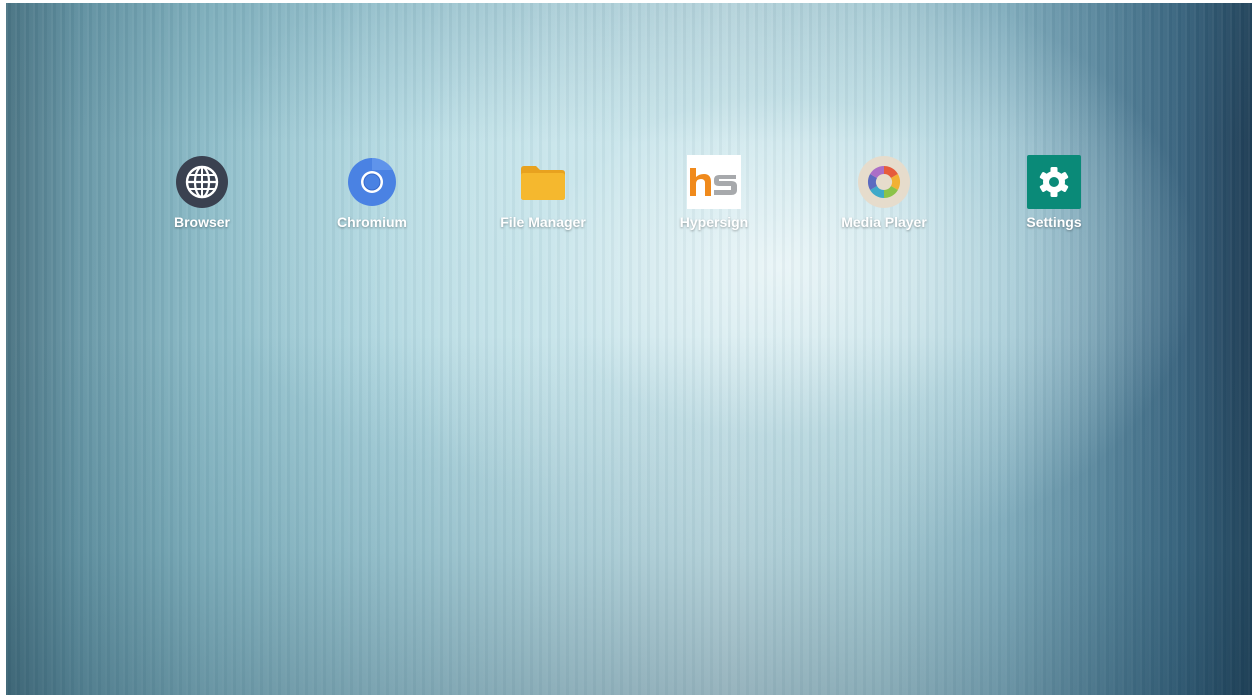  I want to click on app-label: Media Player, so click(884, 222).